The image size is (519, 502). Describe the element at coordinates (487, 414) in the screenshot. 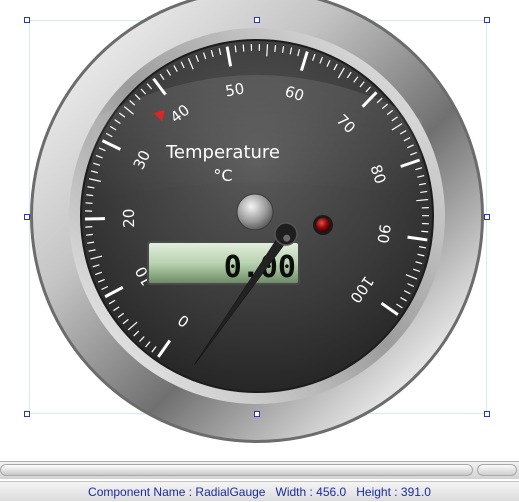

I see `resize-handle-bottom-right` at that location.